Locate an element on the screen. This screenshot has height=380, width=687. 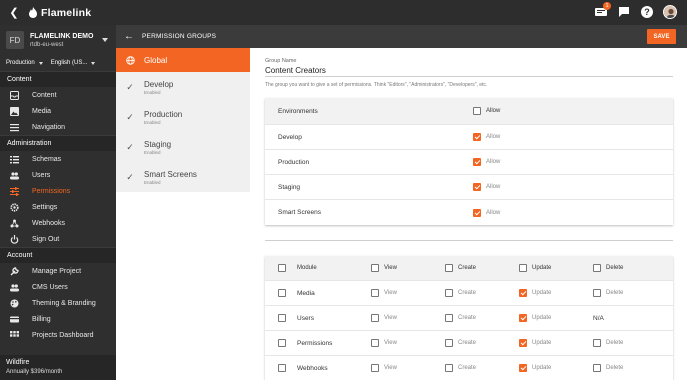
view-all-checkbox is located at coordinates (375, 268).